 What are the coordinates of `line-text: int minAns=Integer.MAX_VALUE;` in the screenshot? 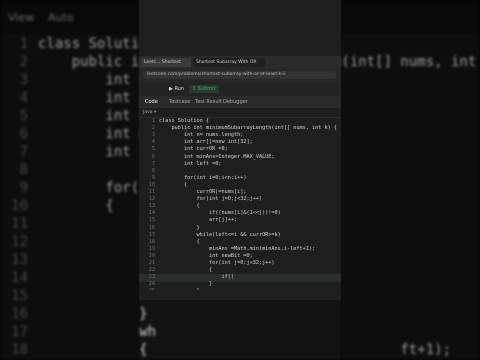 It's located at (217, 156).